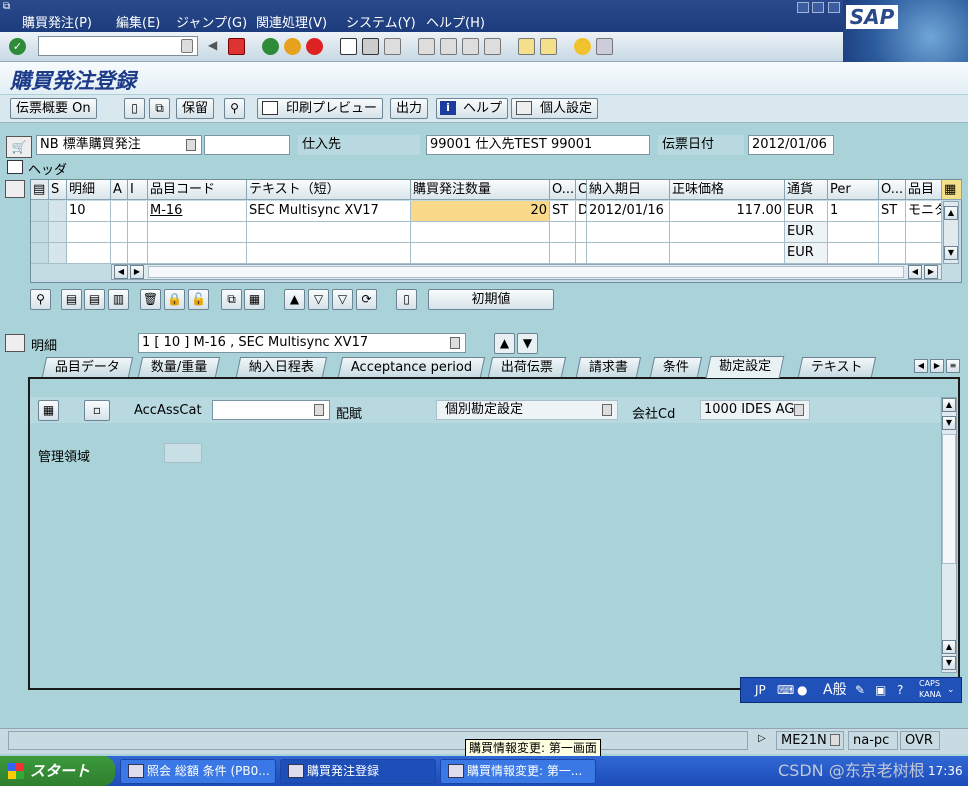 This screenshot has width=968, height=786. Describe the element at coordinates (195, 108) in the screenshot. I see `hold-button: 保留` at that location.